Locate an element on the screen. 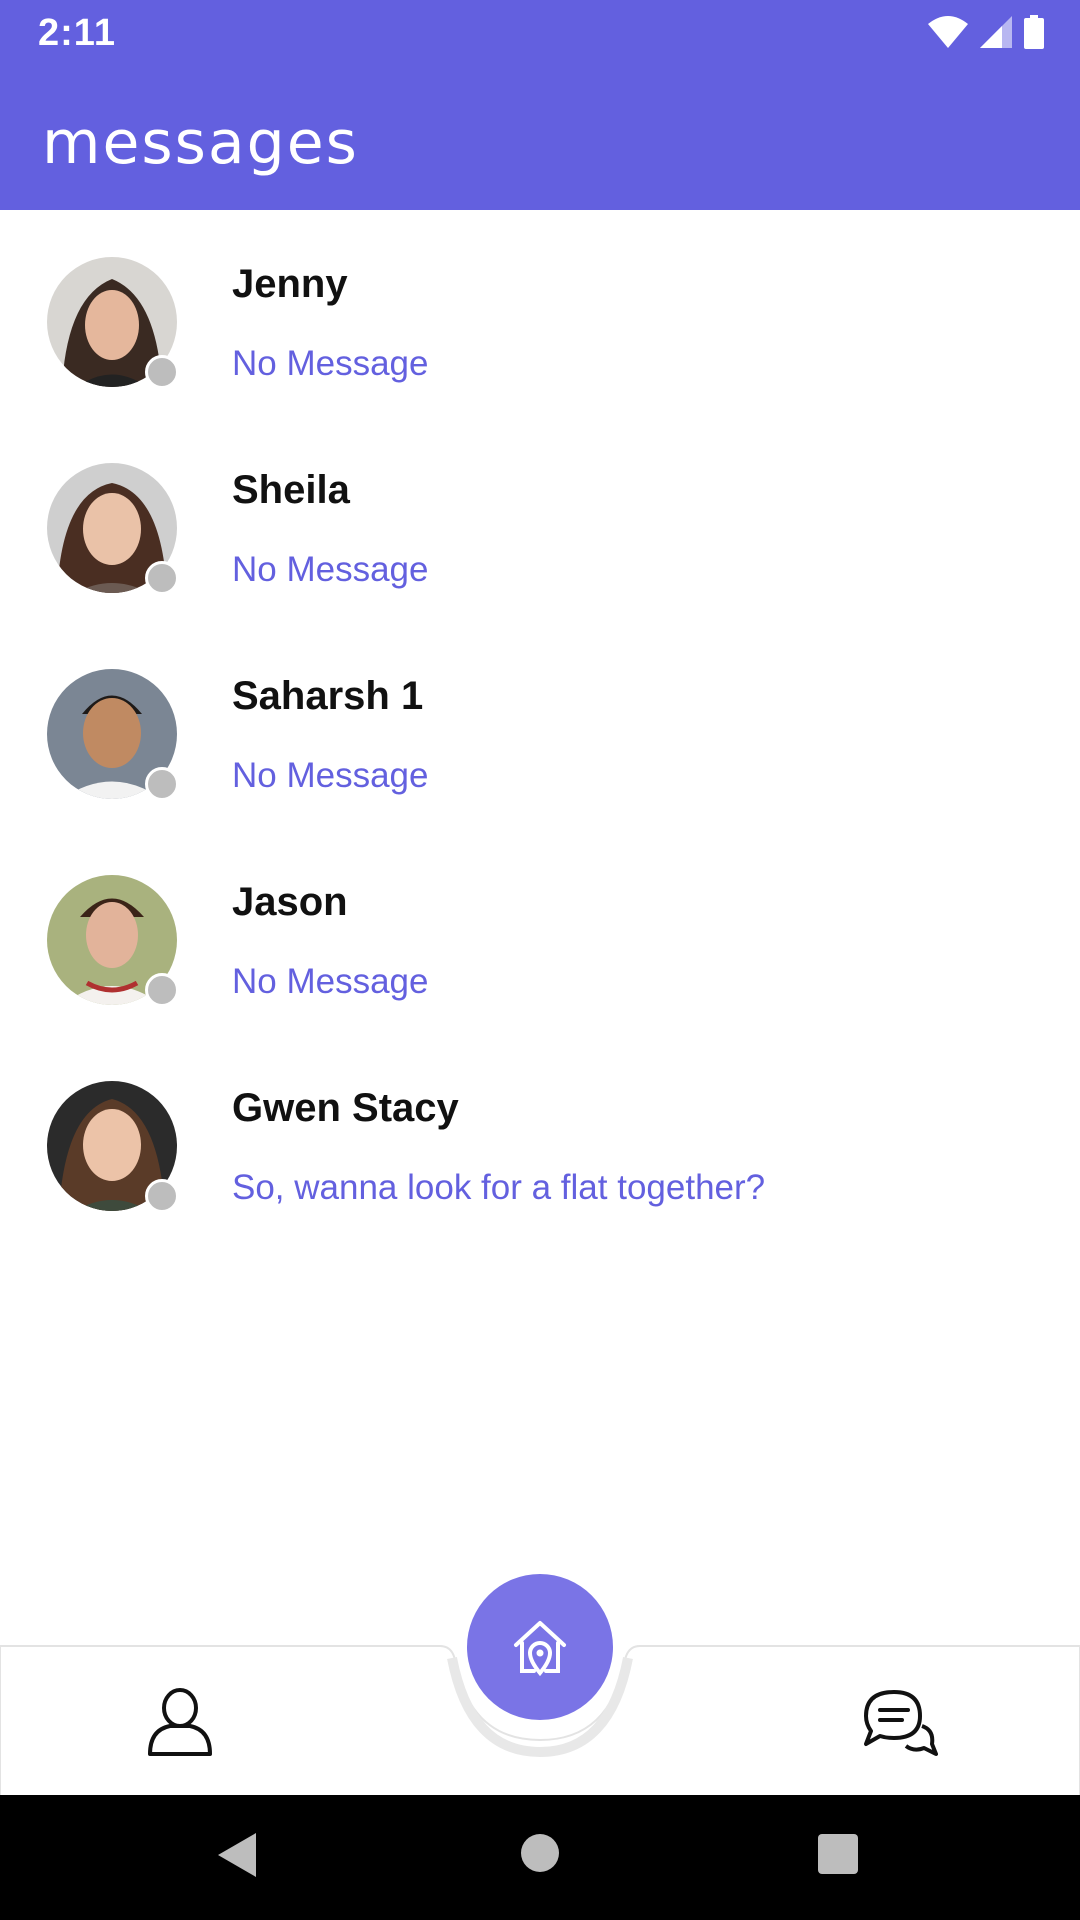  app-bar: 2:11 messages is located at coordinates (540, 105).